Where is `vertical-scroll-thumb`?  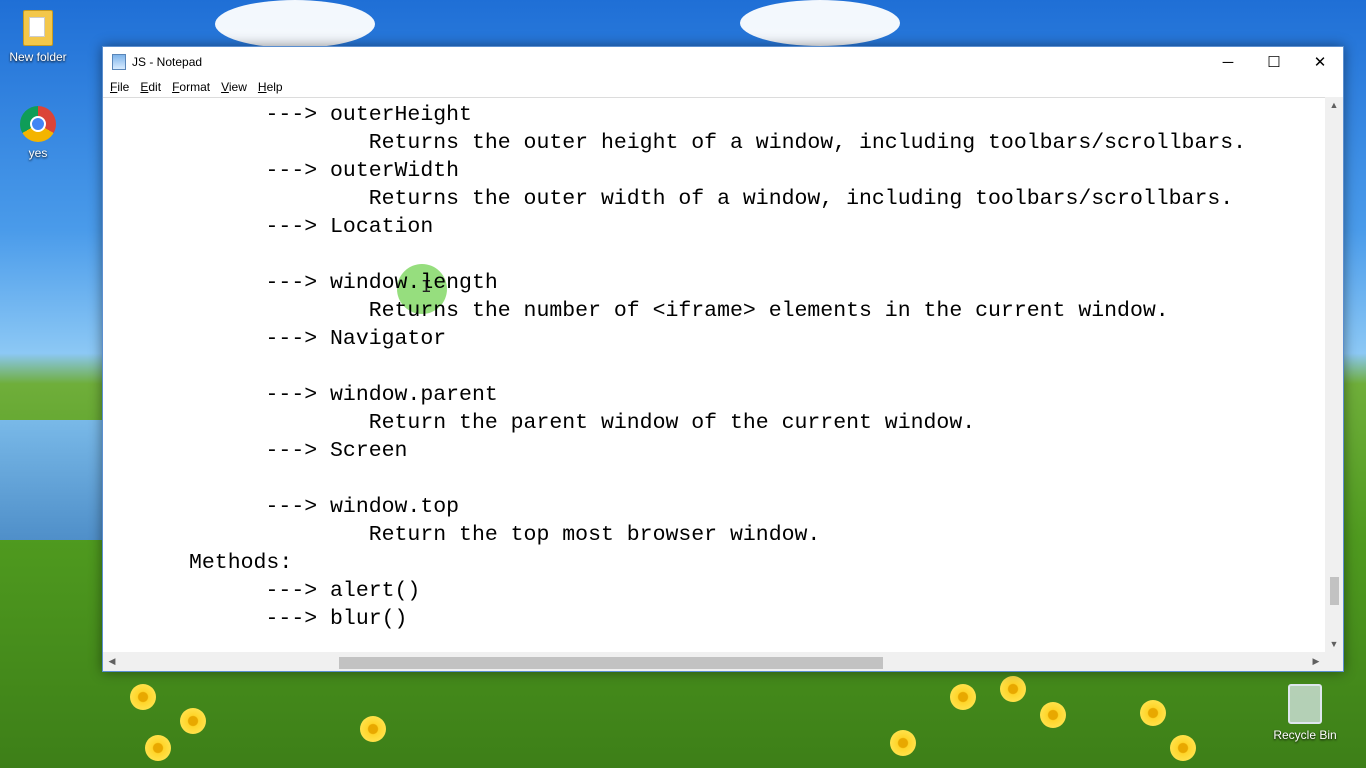
vertical-scroll-thumb is located at coordinates (1334, 591).